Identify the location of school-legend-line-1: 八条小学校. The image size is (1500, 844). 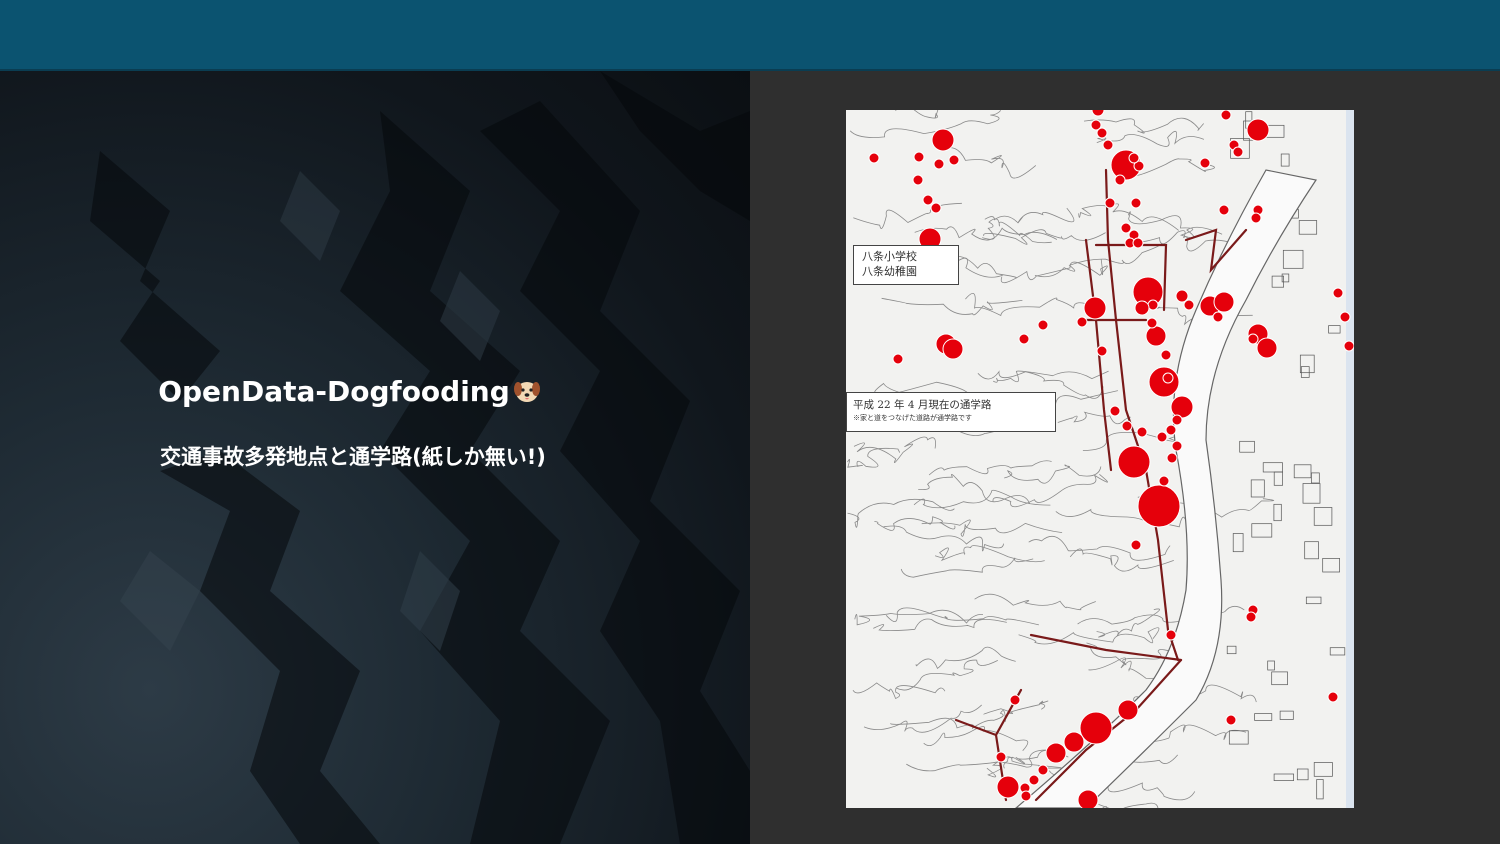
(889, 256).